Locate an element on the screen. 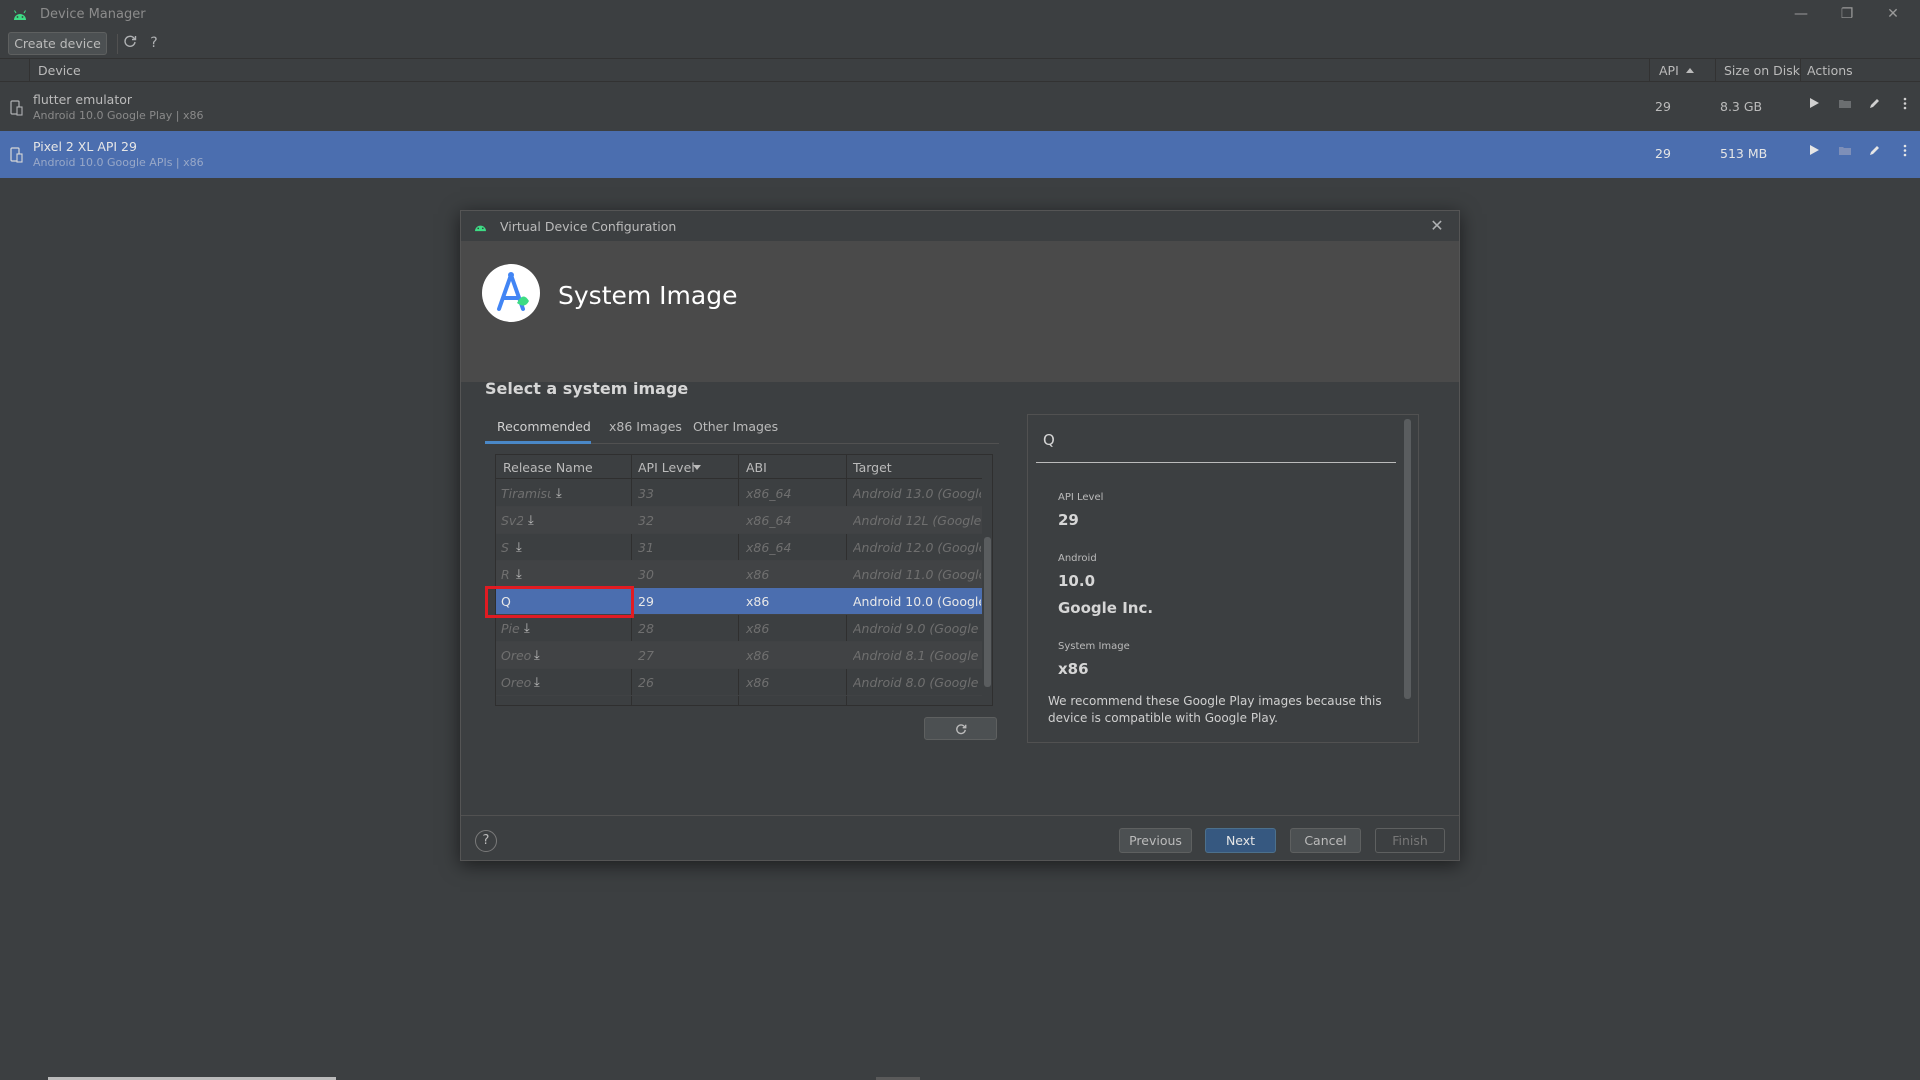 Image resolution: width=1920 pixels, height=1080 pixels. detail-scrollbar is located at coordinates (1407, 559).